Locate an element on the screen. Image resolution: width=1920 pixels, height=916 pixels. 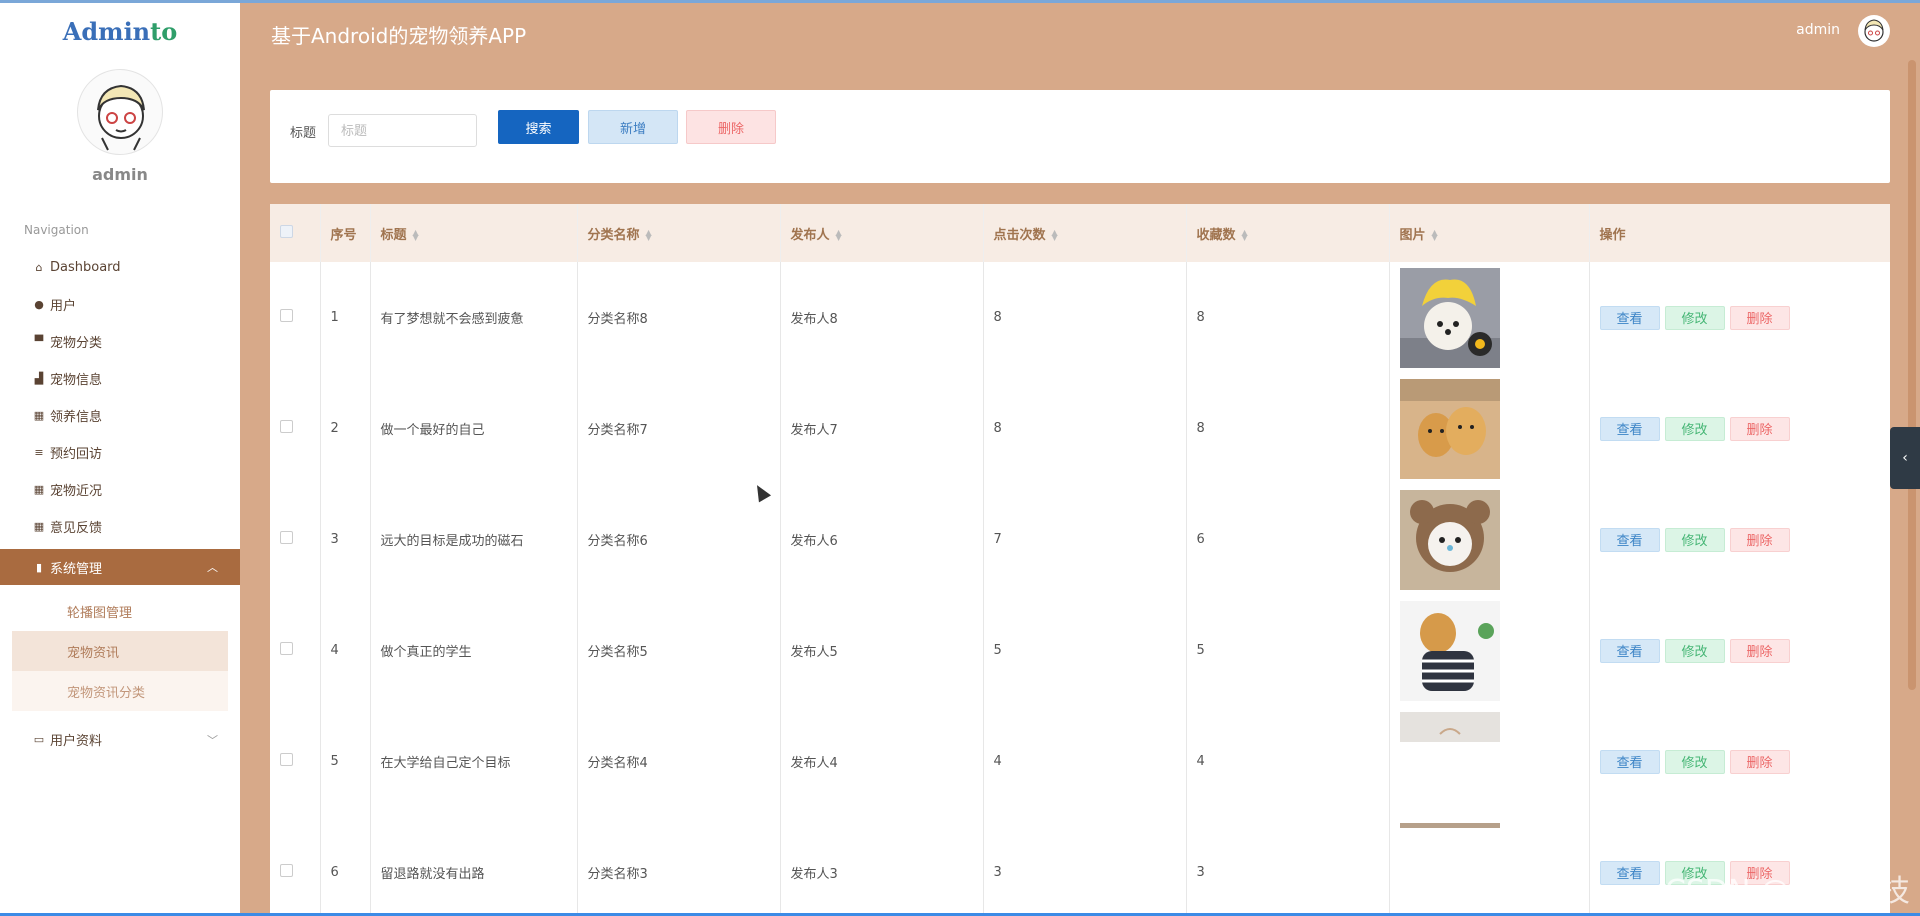
cell-index: 6 is located at coordinates (345, 866).